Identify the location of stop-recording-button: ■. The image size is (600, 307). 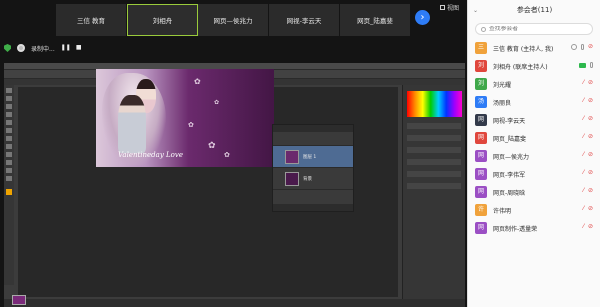
(79, 48).